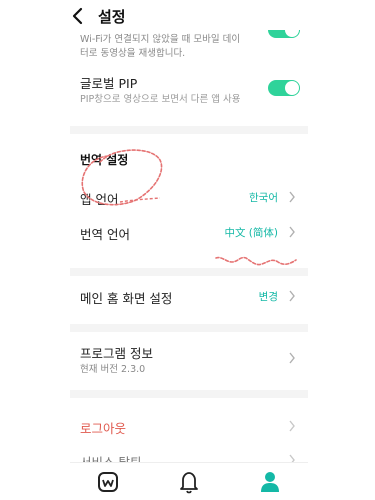  I want to click on mobile-data-subtitle-1: Wi-Fi가 연결되지 않았을 때 모바일 데이, so click(160, 39).